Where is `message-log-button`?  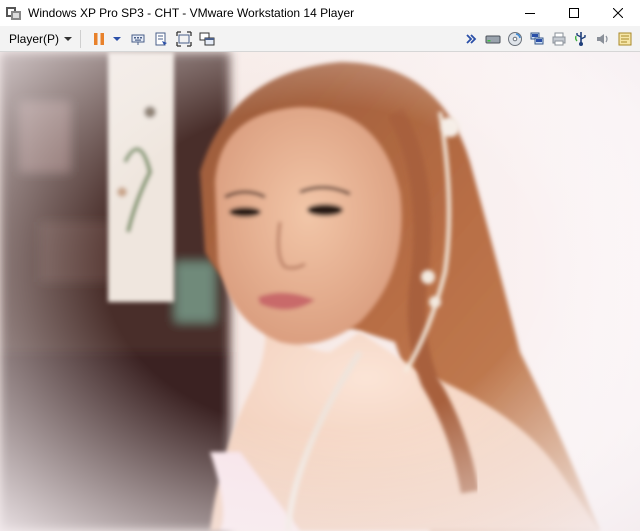
message-log-button is located at coordinates (625, 39).